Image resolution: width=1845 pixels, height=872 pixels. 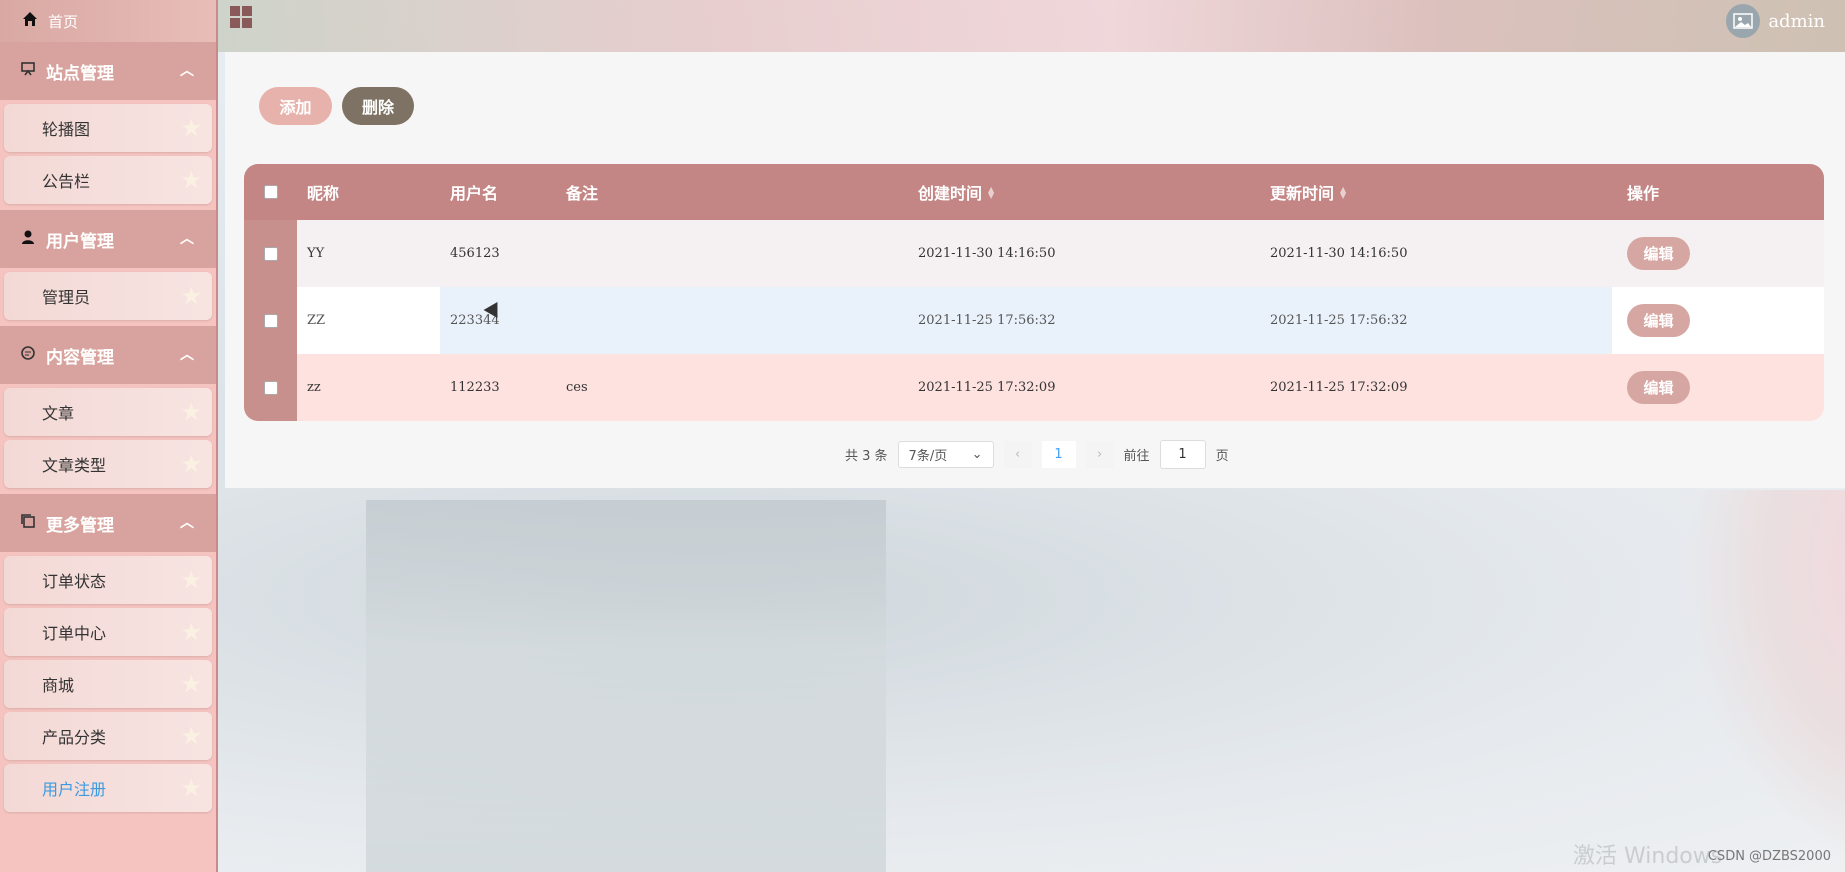 I want to click on column-header-note: 备注, so click(x=582, y=193).